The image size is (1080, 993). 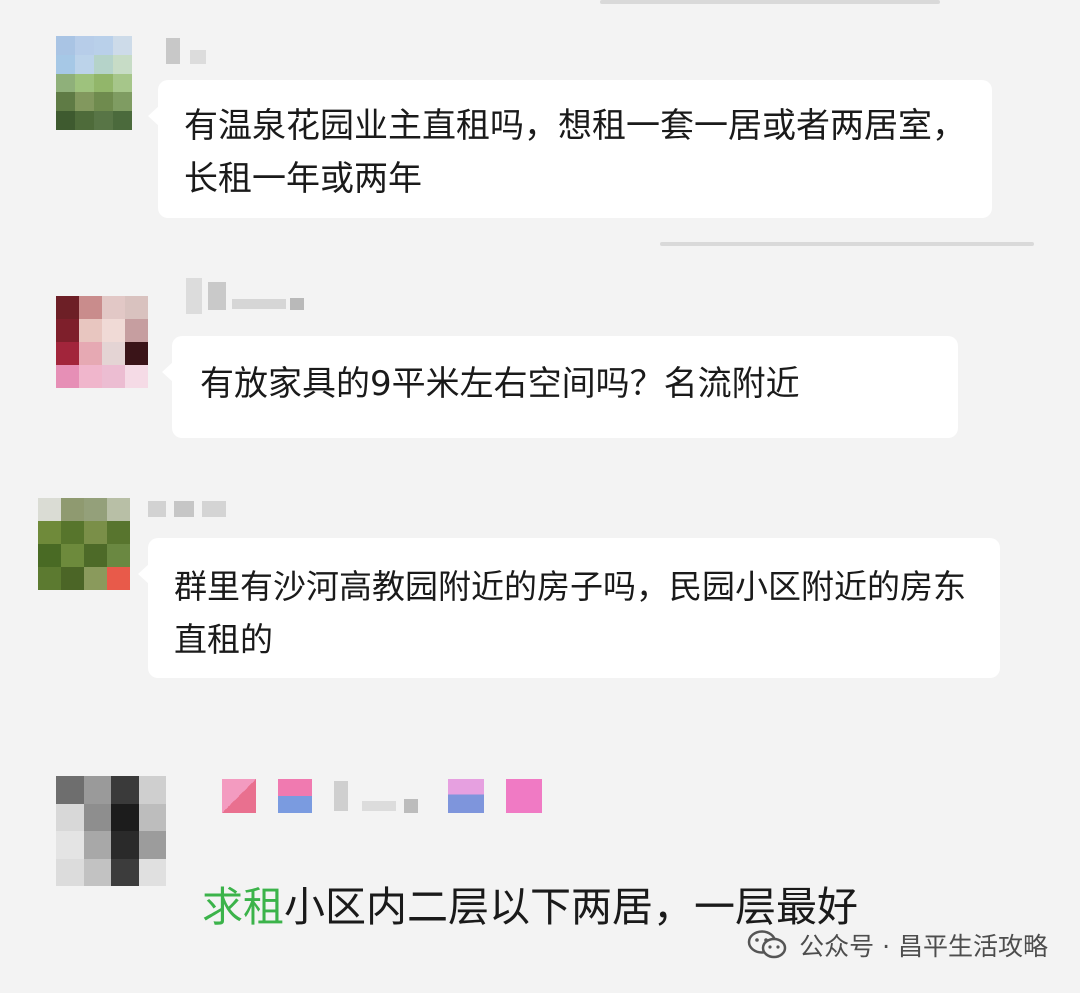 I want to click on watermark: 公众号 · 昌平生活攻略, so click(x=897, y=945).